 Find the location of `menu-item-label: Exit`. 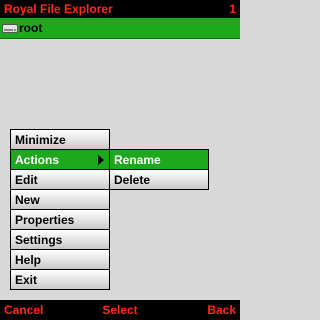

menu-item-label: Exit is located at coordinates (26, 280).